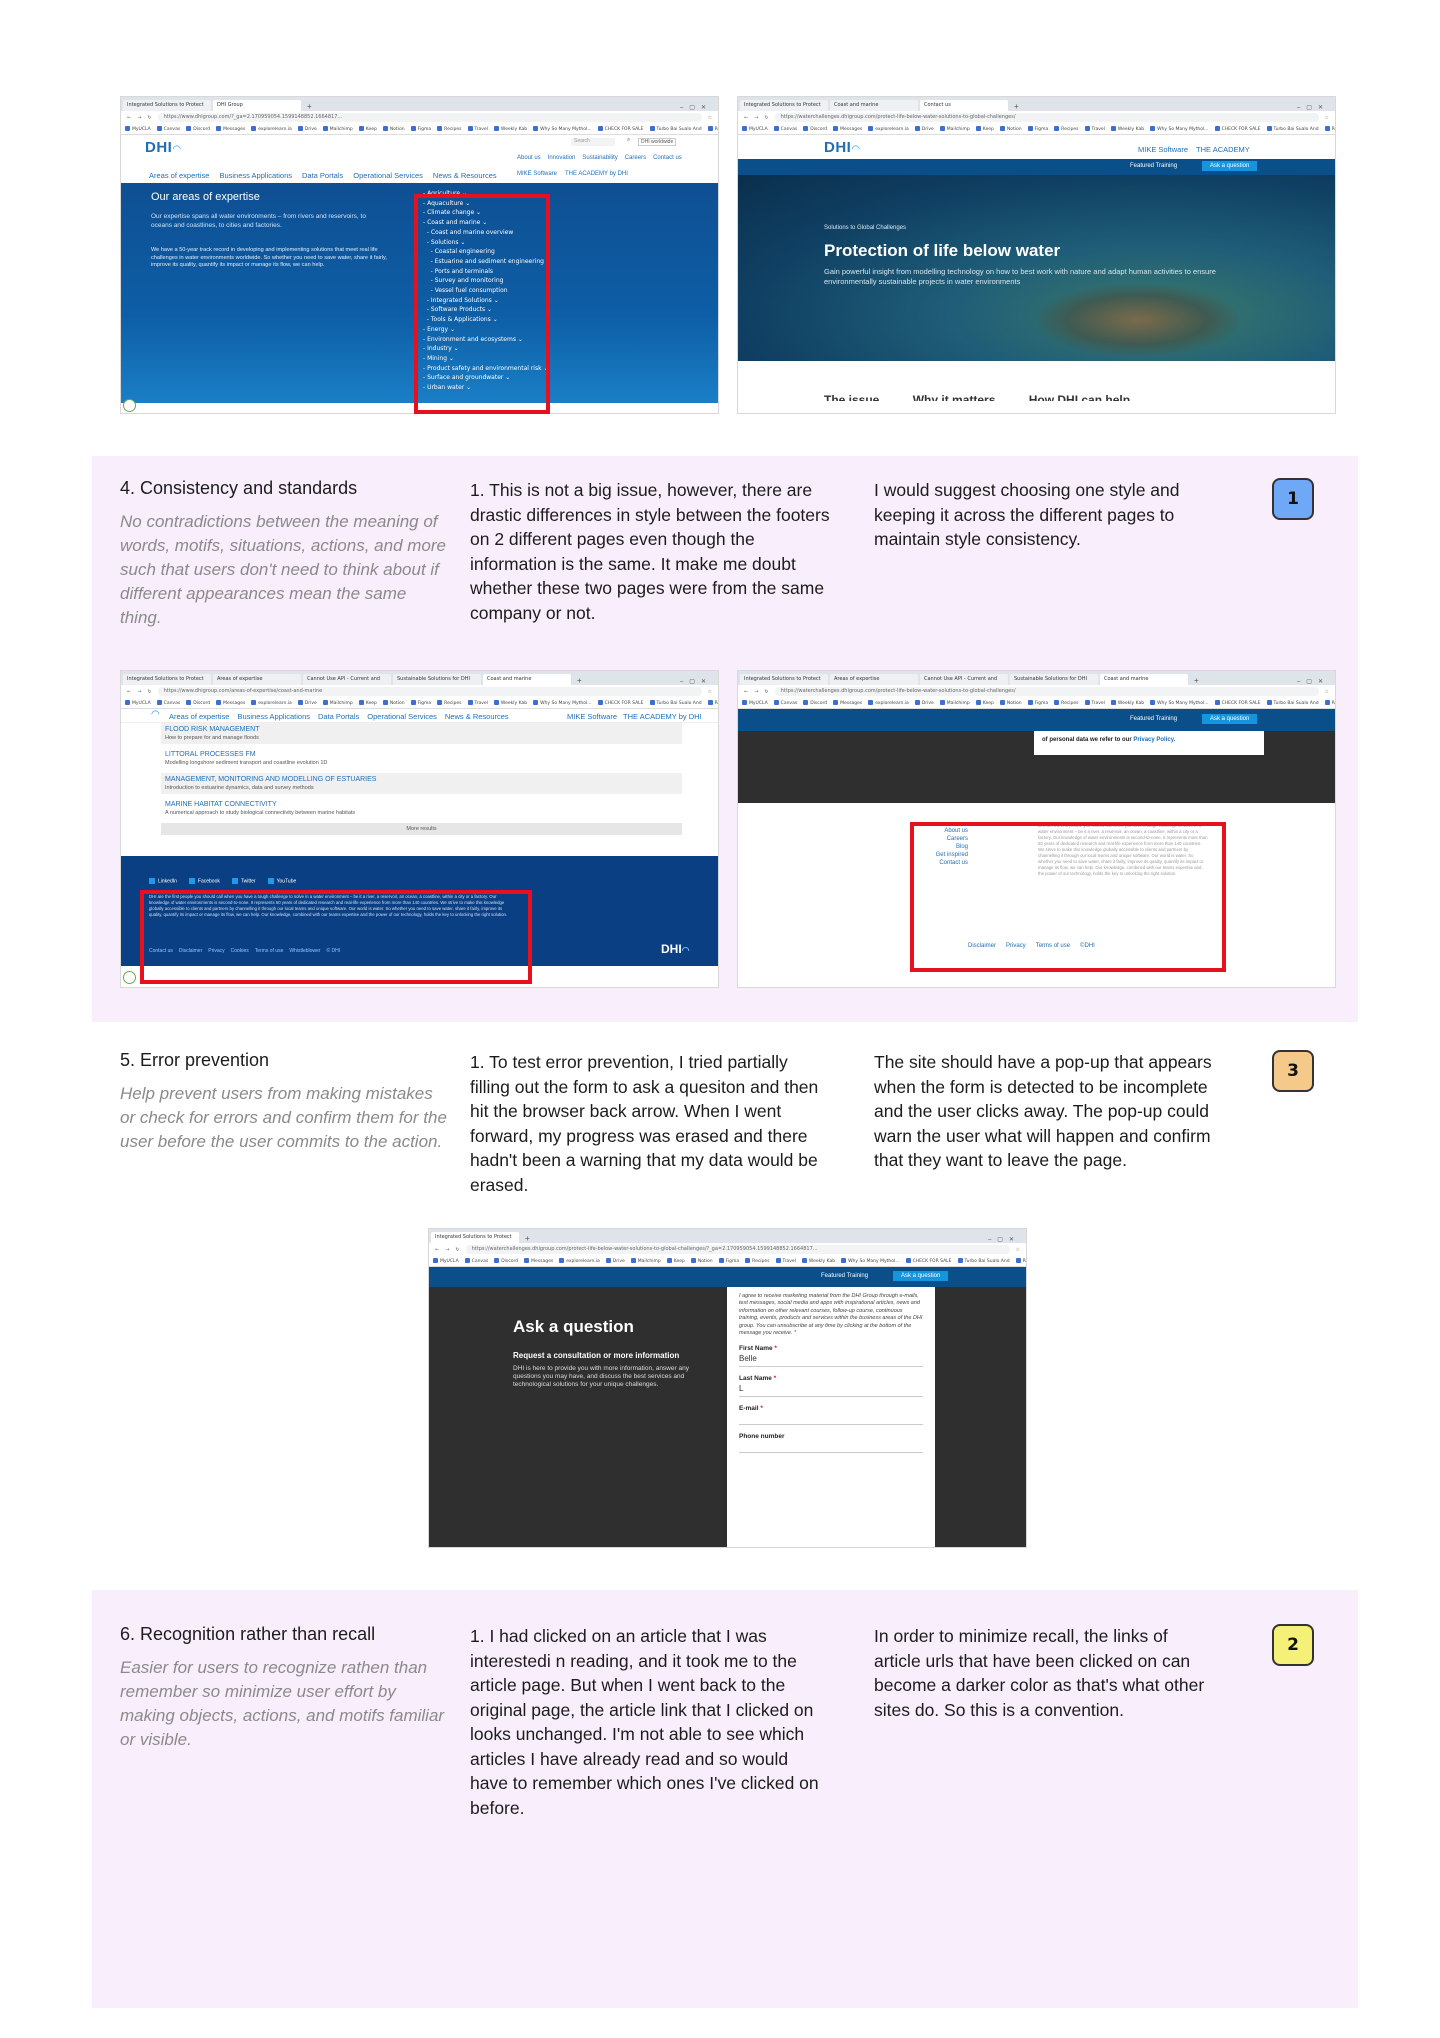 Image resolution: width=1440 pixels, height=2038 pixels. I want to click on search-icon: ⌕, so click(628, 140).